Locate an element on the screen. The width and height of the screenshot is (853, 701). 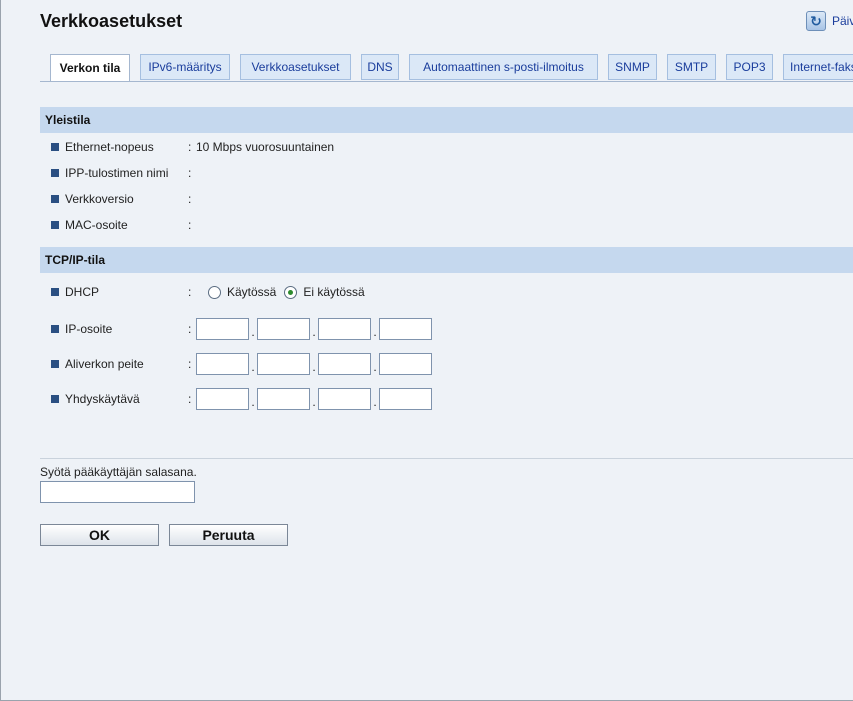
ip-octet-4-input is located at coordinates (405, 329).